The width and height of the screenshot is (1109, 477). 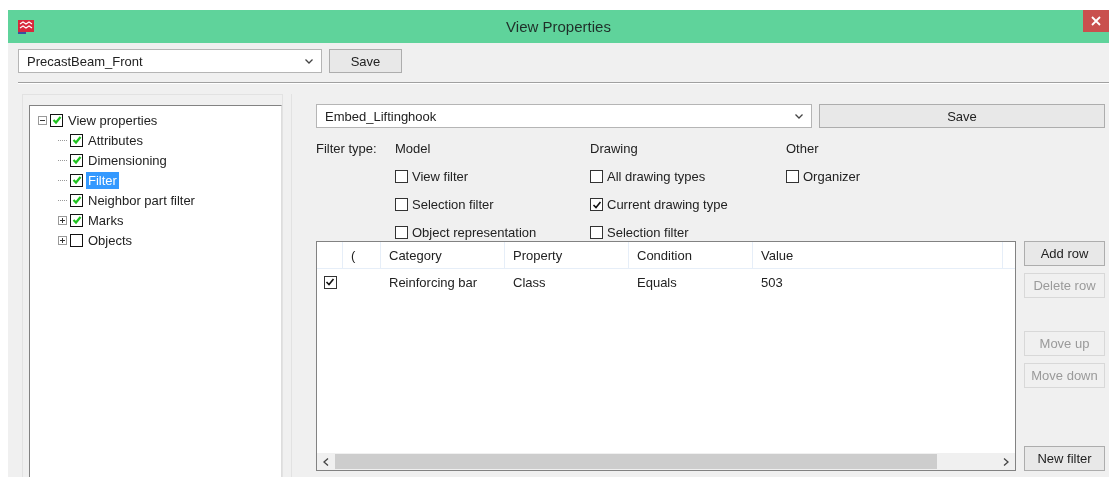 I want to click on column-header: Property, so click(x=567, y=255).